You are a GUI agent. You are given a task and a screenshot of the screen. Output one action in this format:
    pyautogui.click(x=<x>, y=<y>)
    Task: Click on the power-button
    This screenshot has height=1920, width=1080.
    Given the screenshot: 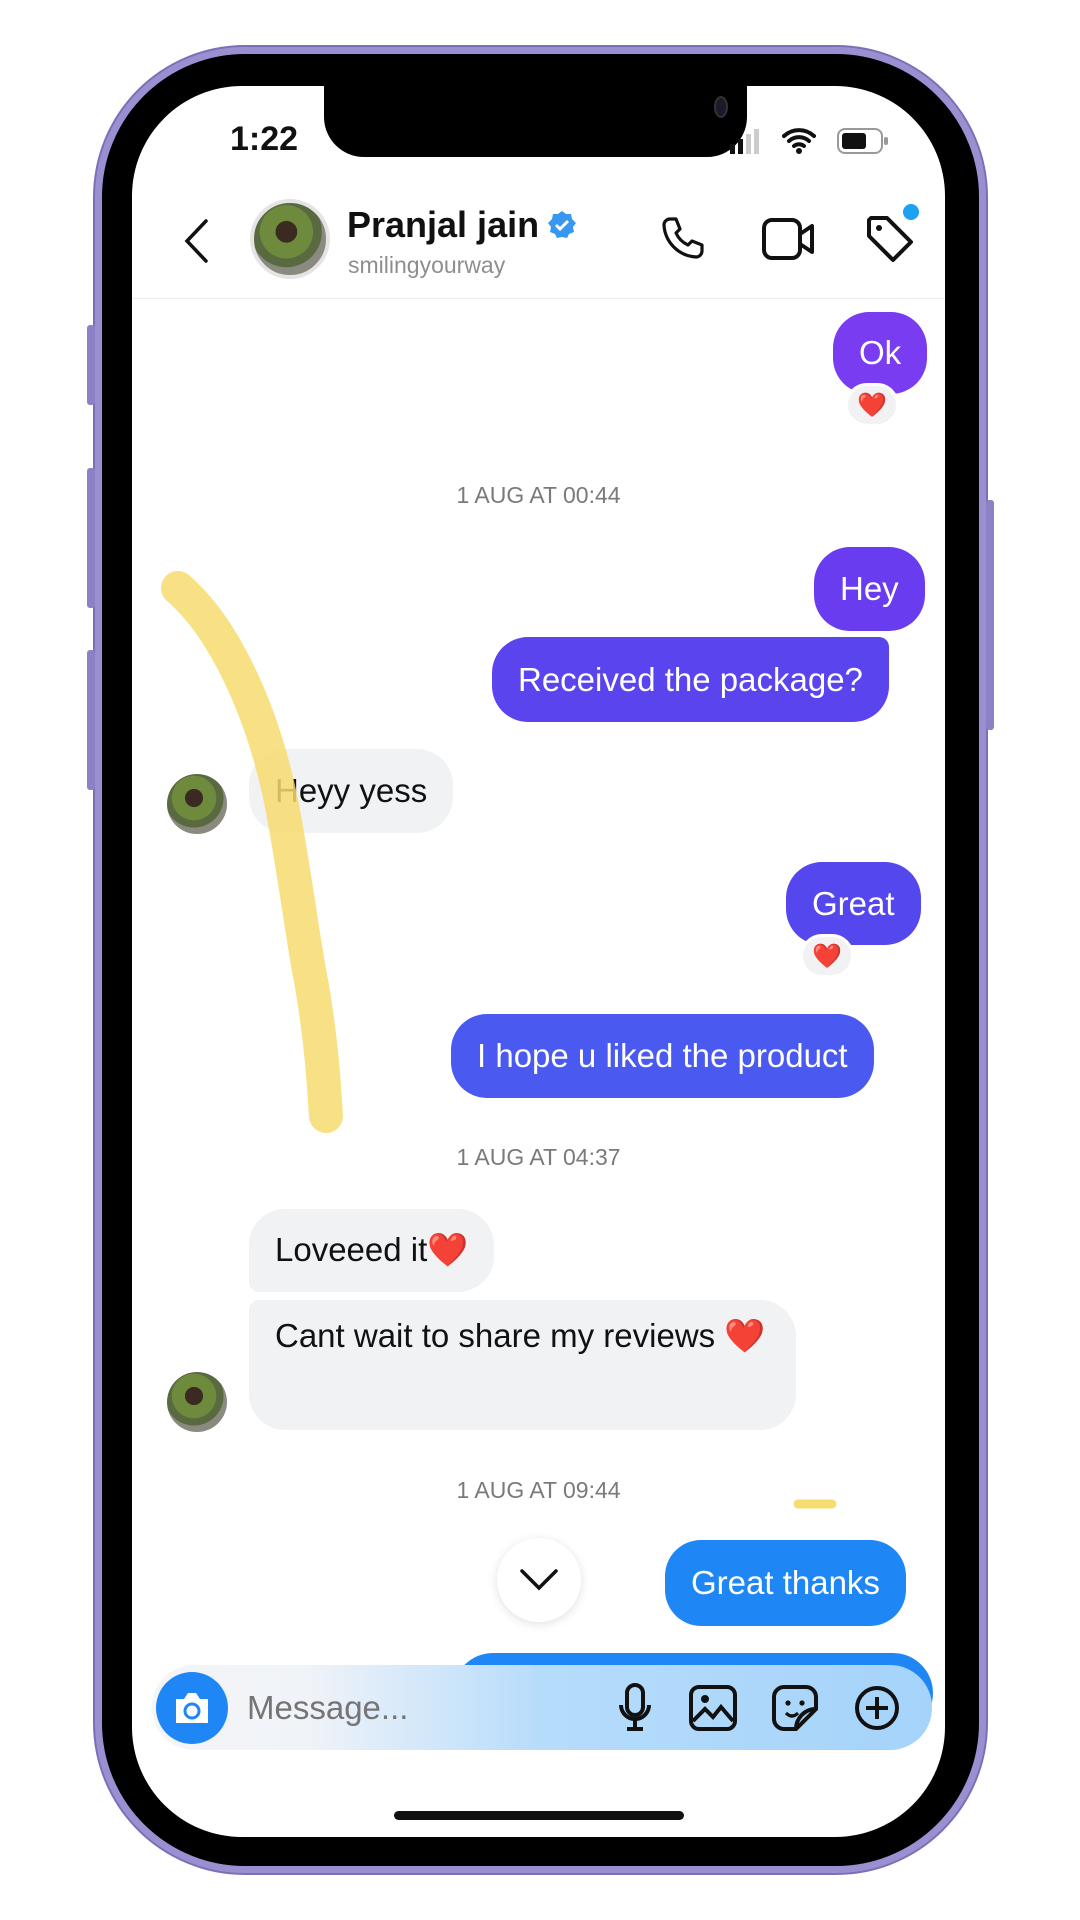 What is the action you would take?
    pyautogui.click(x=990, y=615)
    